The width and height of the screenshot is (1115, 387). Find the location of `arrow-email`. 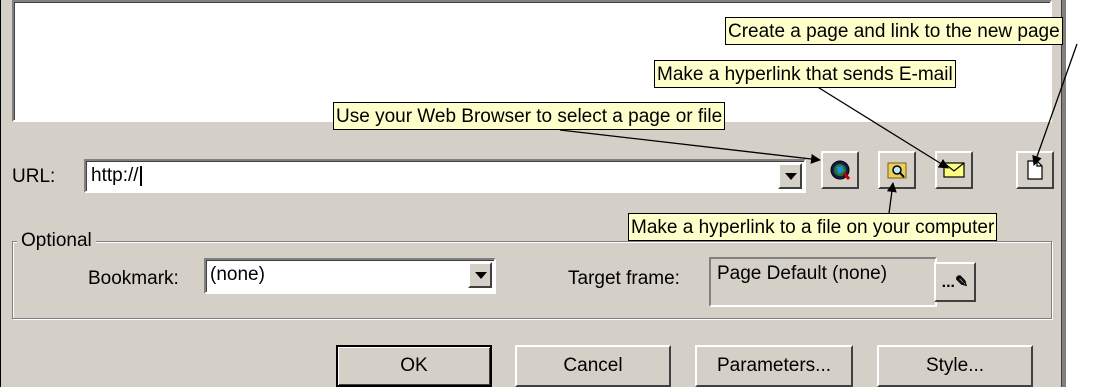

arrow-email is located at coordinates (882, 127).